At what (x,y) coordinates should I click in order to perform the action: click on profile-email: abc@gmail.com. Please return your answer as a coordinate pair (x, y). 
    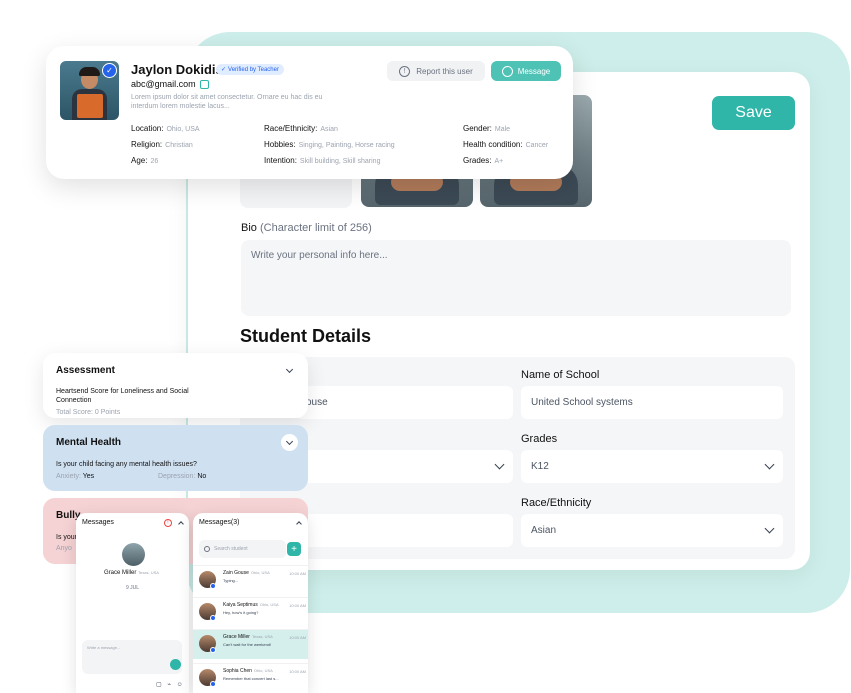
    Looking at the image, I should click on (170, 84).